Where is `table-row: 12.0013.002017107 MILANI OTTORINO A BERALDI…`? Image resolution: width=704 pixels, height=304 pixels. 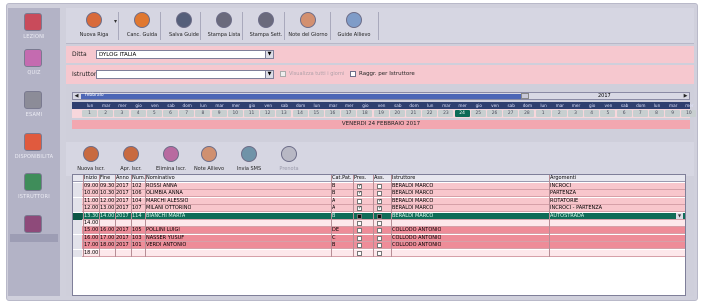 table-row: 12.0013.002017107 MILANI OTTORINO A BERALDI… is located at coordinates (379, 209).